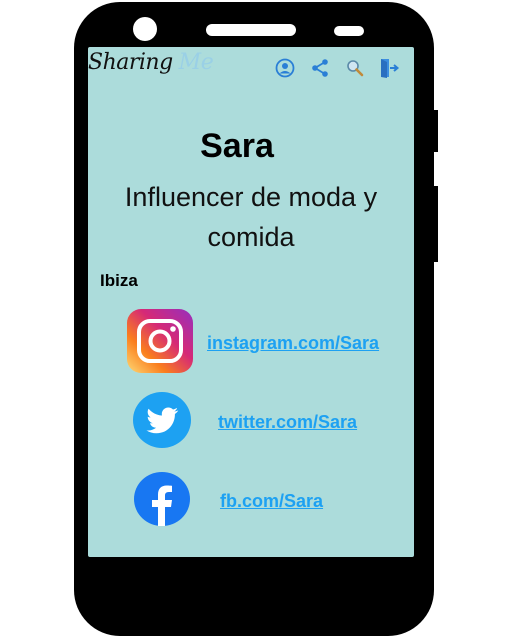 This screenshot has width=512, height=640. Describe the element at coordinates (196, 62) in the screenshot. I see `brand-part-2: Me` at that location.